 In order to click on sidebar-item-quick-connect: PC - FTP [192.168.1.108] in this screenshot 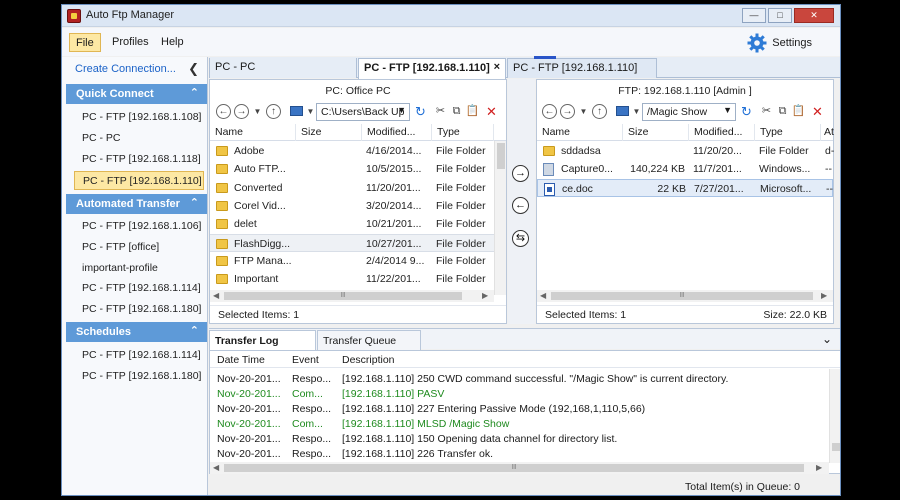, I will do `click(139, 117)`.